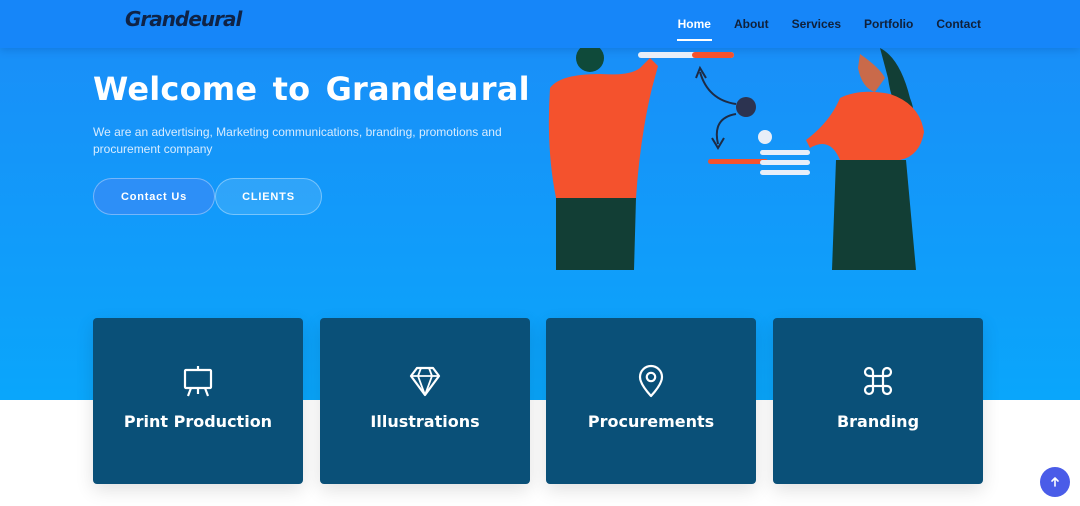 The height and width of the screenshot is (506, 1080). I want to click on service-card-illustrations: Illustrations, so click(425, 401).